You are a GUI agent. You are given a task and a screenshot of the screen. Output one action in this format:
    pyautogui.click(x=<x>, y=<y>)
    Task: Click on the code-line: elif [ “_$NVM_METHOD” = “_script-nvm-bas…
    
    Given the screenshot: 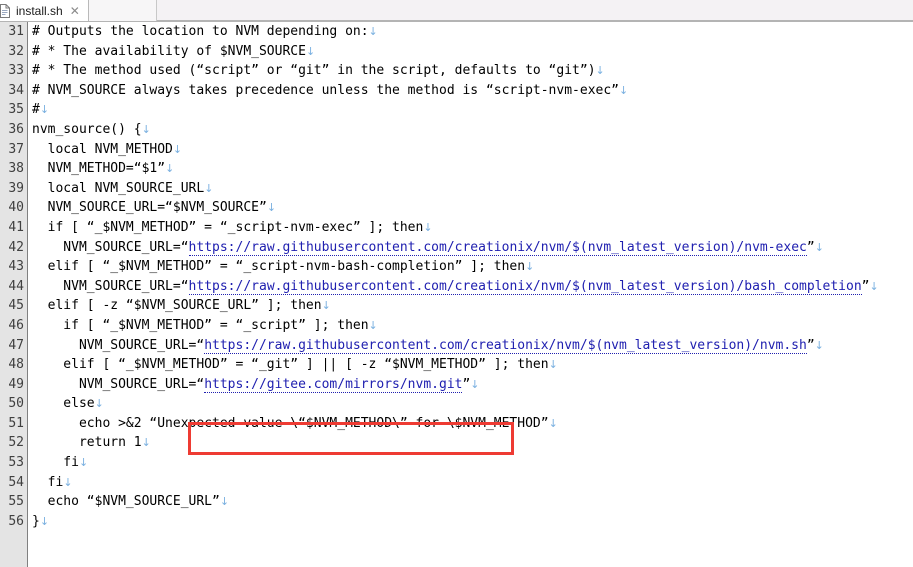 What is the action you would take?
    pyautogui.click(x=472, y=267)
    